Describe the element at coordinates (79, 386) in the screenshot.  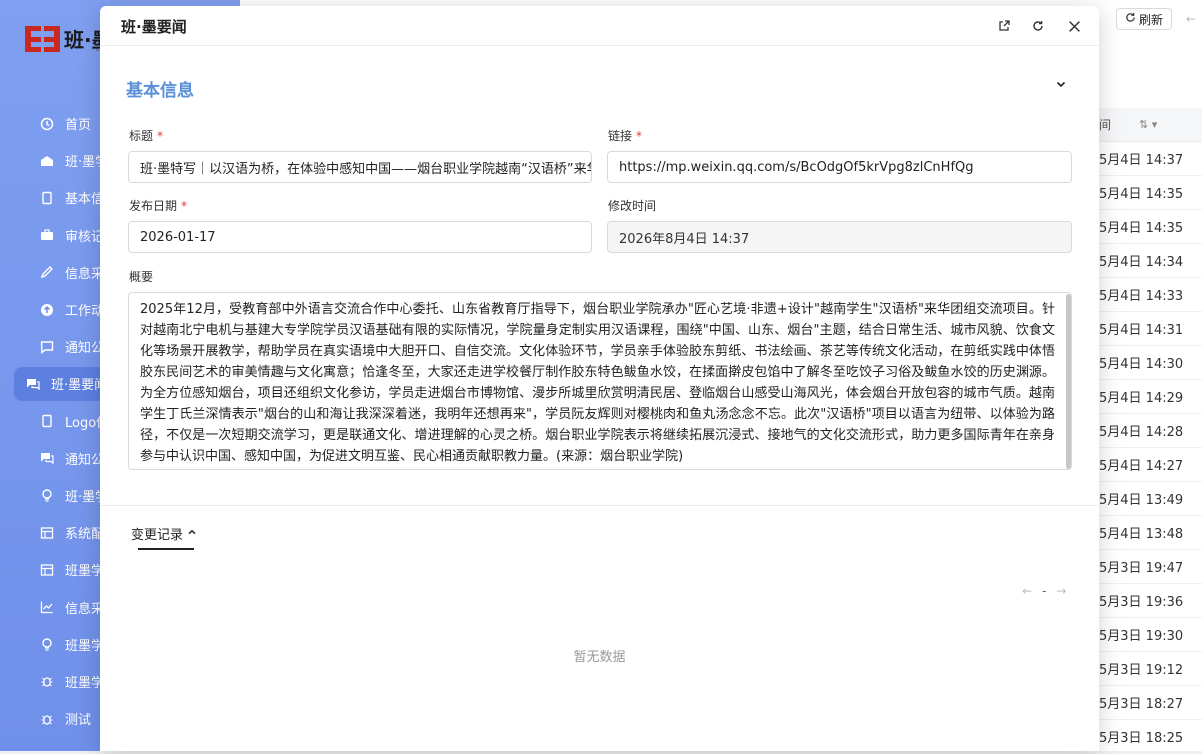
I see `sidebar-item-label: 班·墨要闻` at that location.